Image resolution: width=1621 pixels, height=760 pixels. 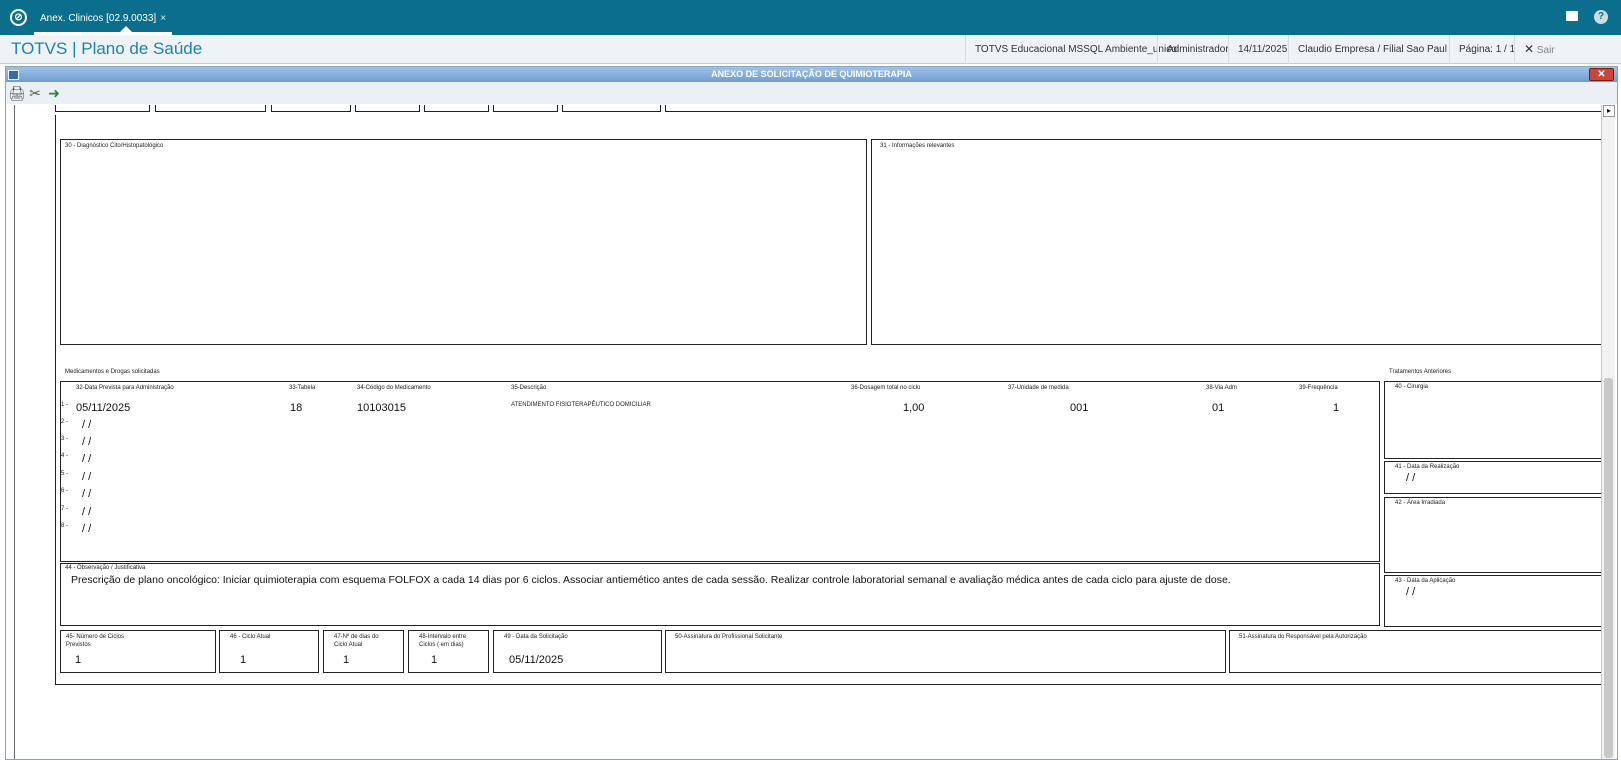 I want to click on exit-button: ✕ Sair, so click(x=1539, y=49).